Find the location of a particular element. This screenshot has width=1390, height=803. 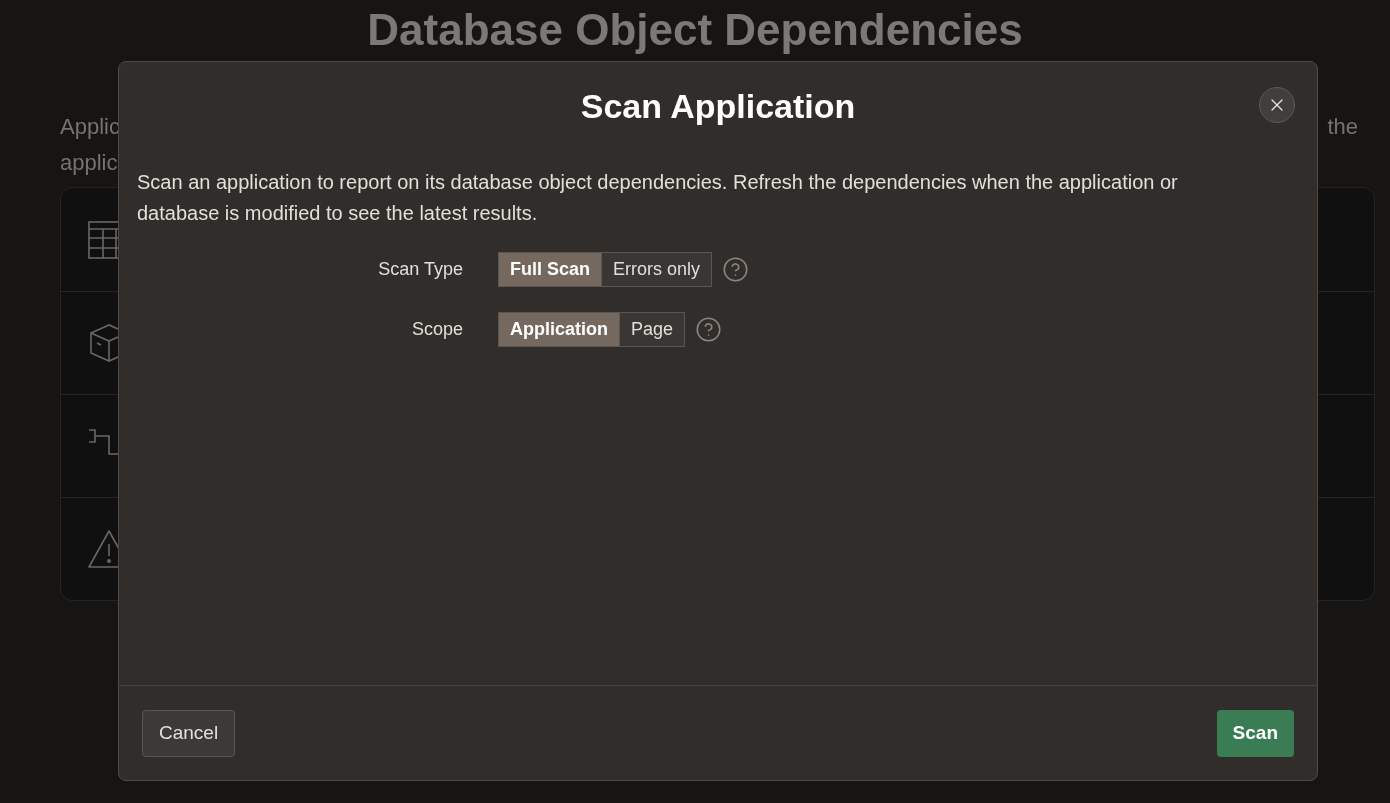

page-title: Database Object Dependencies is located at coordinates (695, 30).